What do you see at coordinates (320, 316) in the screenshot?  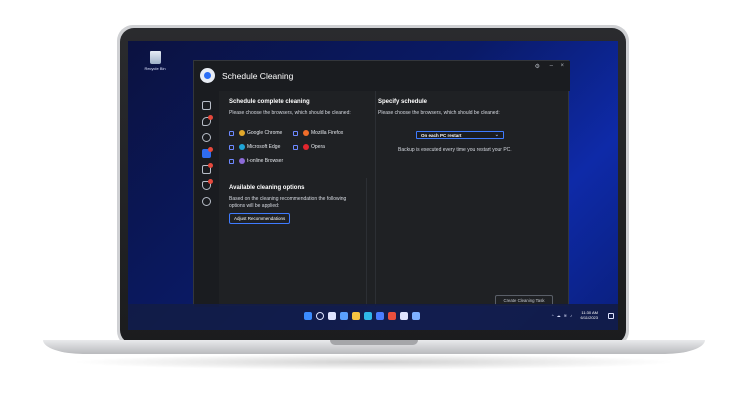 I see `search-icon` at bounding box center [320, 316].